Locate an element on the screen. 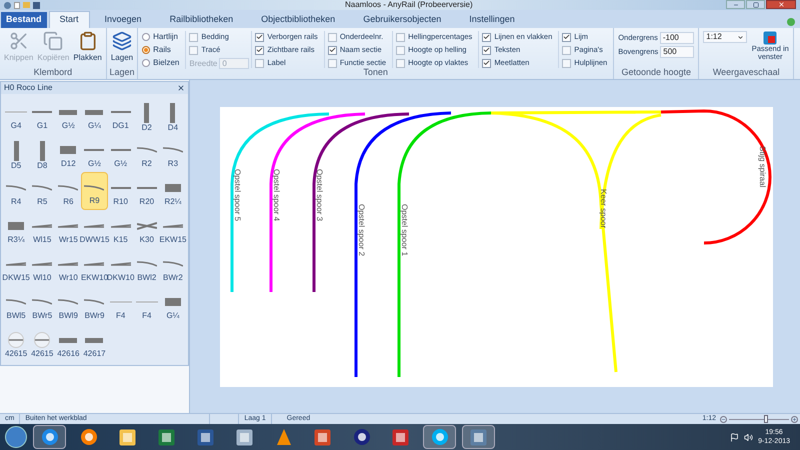 This screenshot has height=450, width=800. copy-icon is located at coordinates (53, 41).